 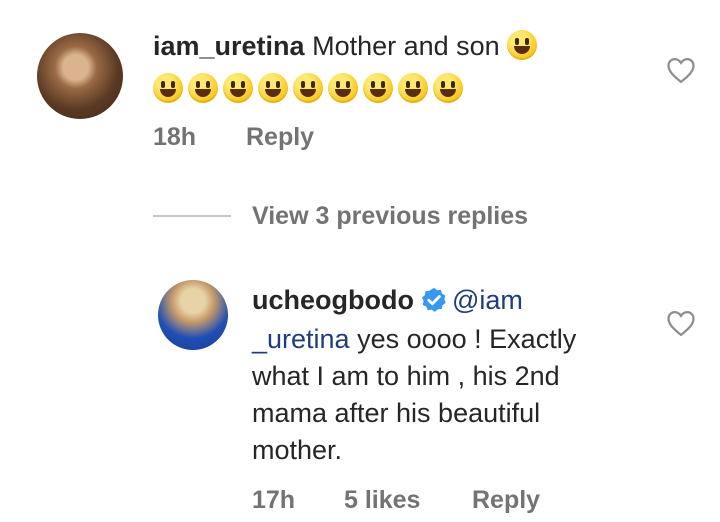 I want to click on comment1-username: iam_uretina, so click(x=229, y=46).